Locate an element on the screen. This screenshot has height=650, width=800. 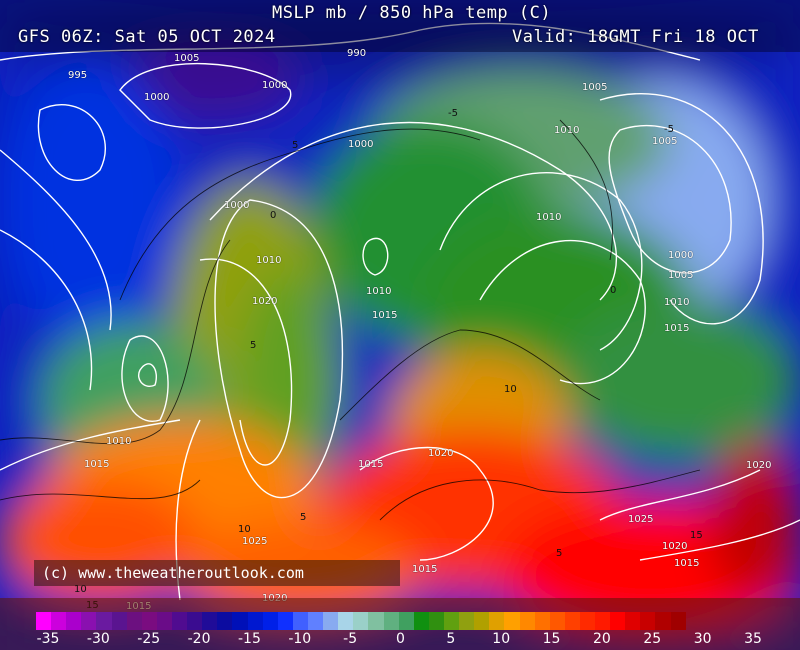
colorbar-tick-label: 25 is located at coordinates (652, 639).